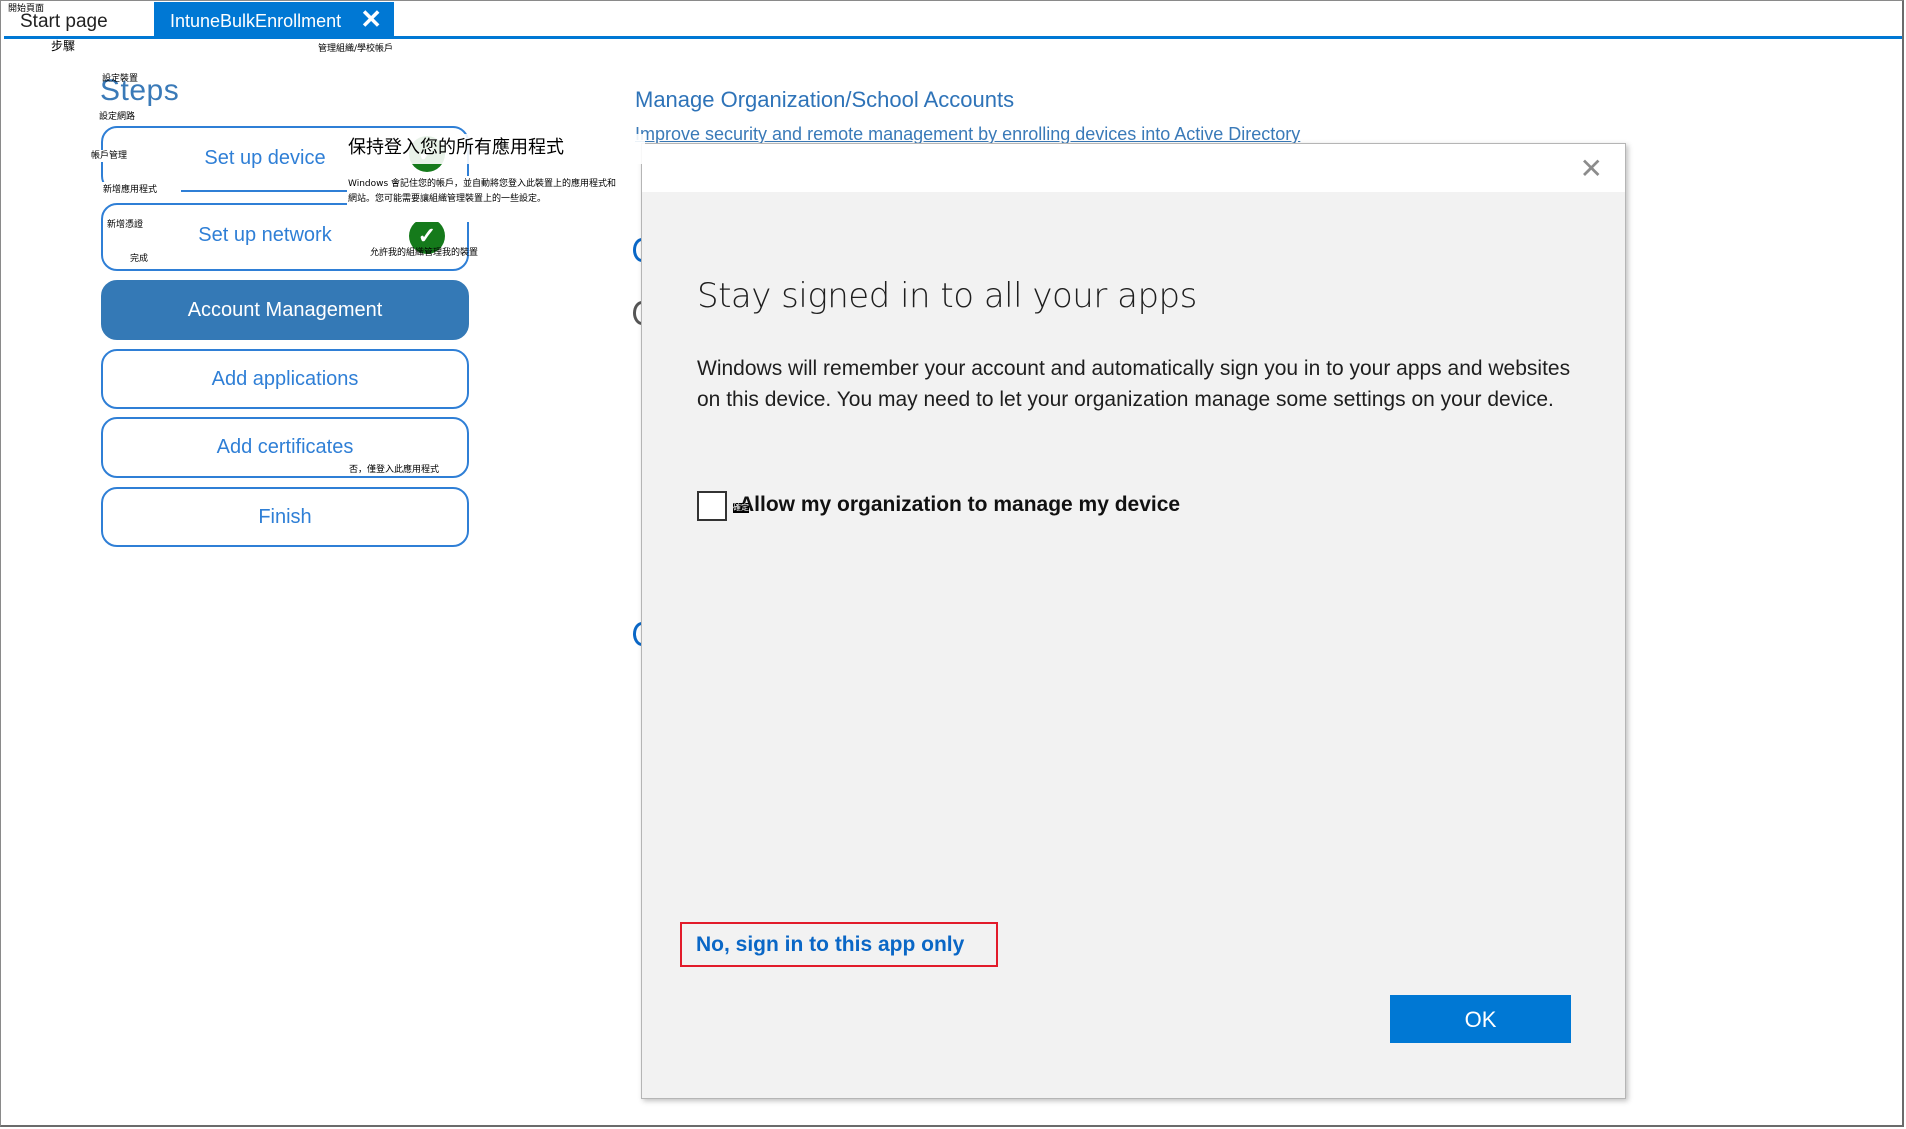 Image resolution: width=1906 pixels, height=1129 pixels. What do you see at coordinates (285, 447) in the screenshot?
I see `step-label: Add certificates` at bounding box center [285, 447].